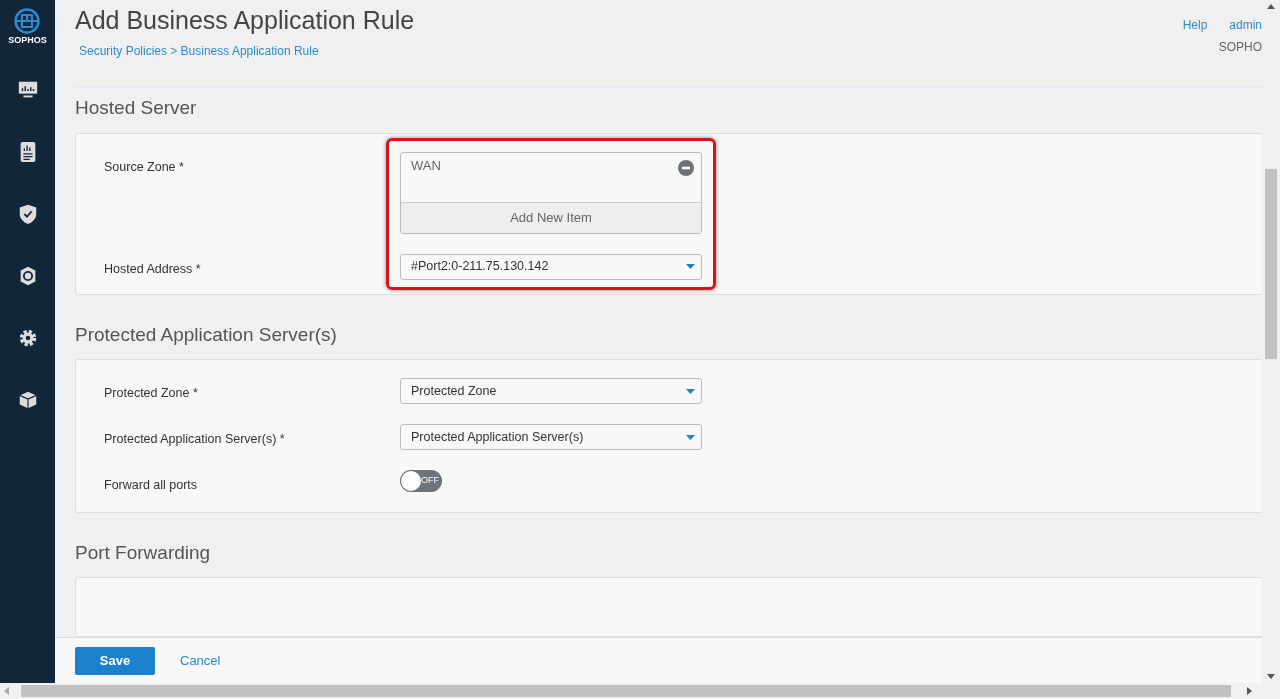 The width and height of the screenshot is (1280, 699). Describe the element at coordinates (144, 167) in the screenshot. I see `field-label: Source Zone *` at that location.